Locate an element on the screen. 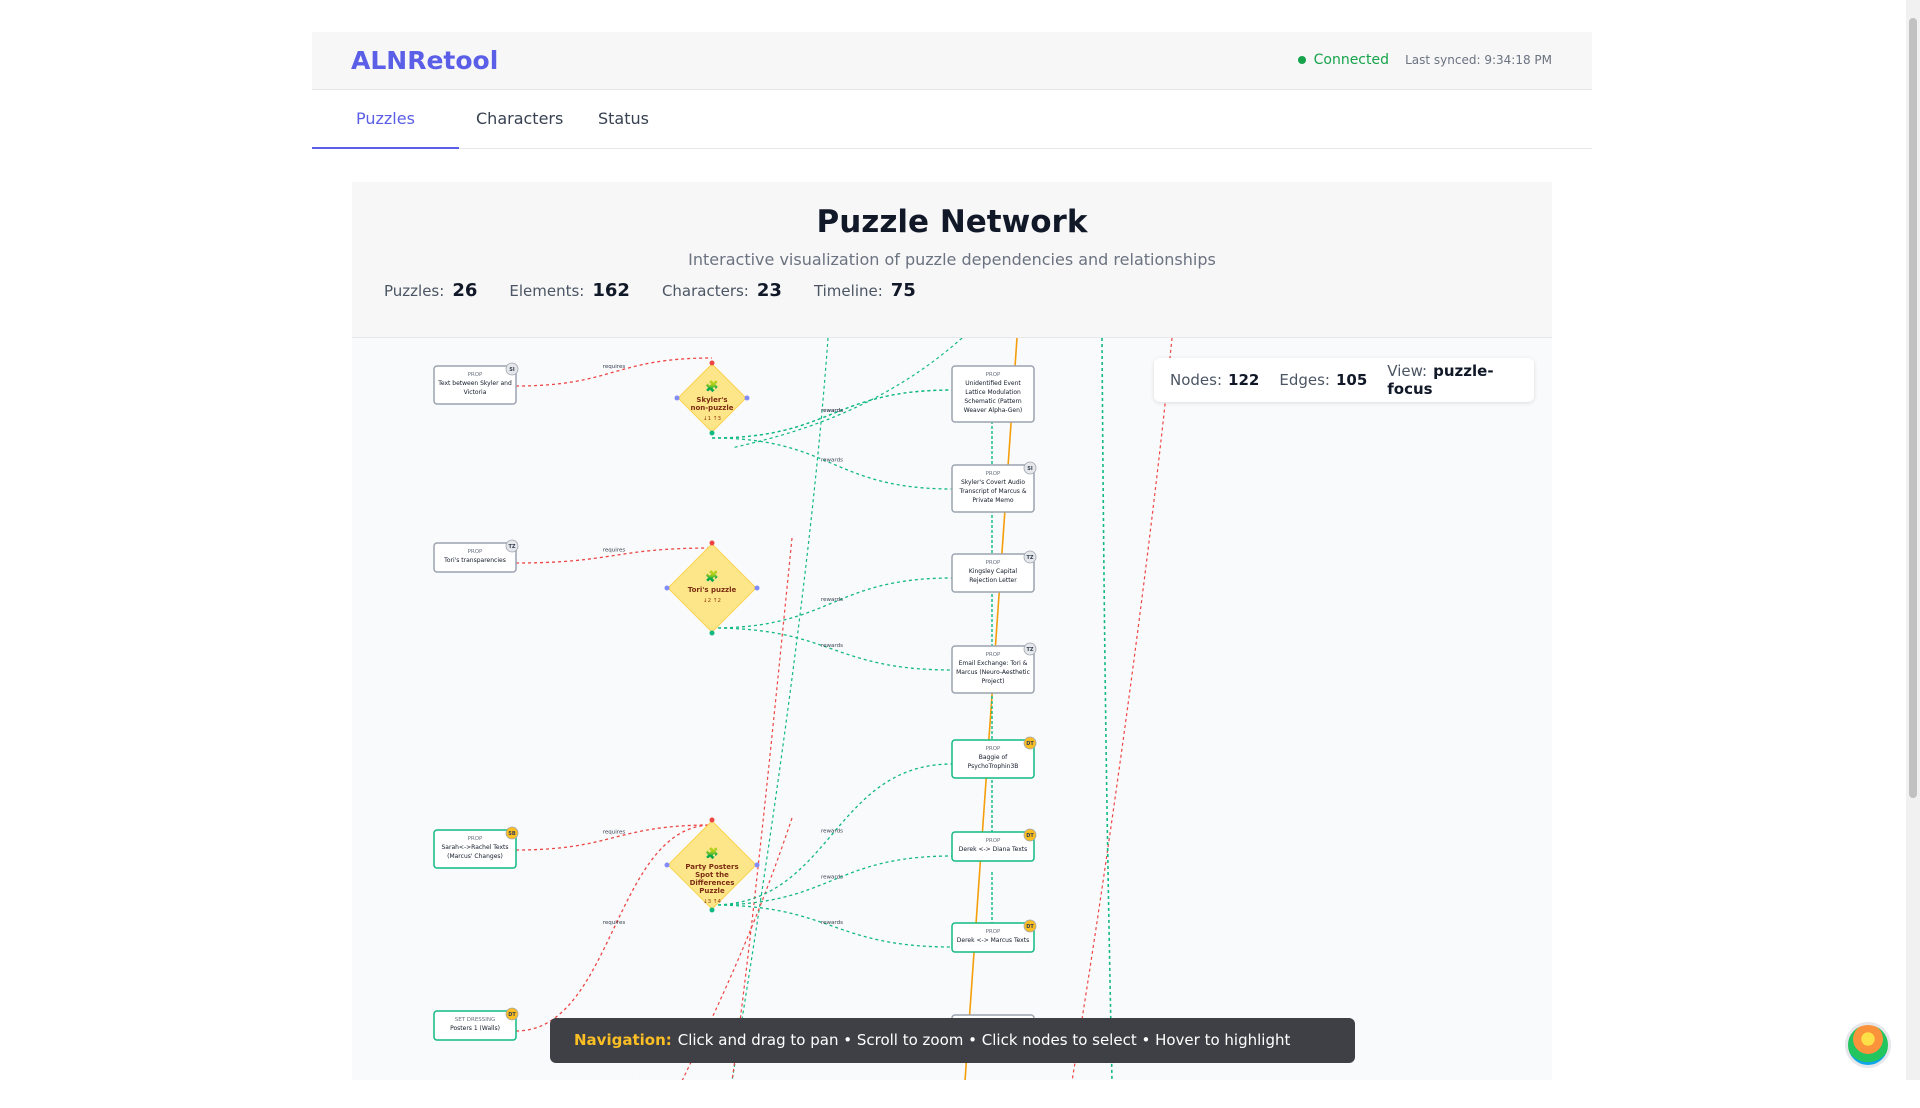 This screenshot has height=1108, width=1920. element-name: Marcus (Neuro-Aesthetic is located at coordinates (993, 672).